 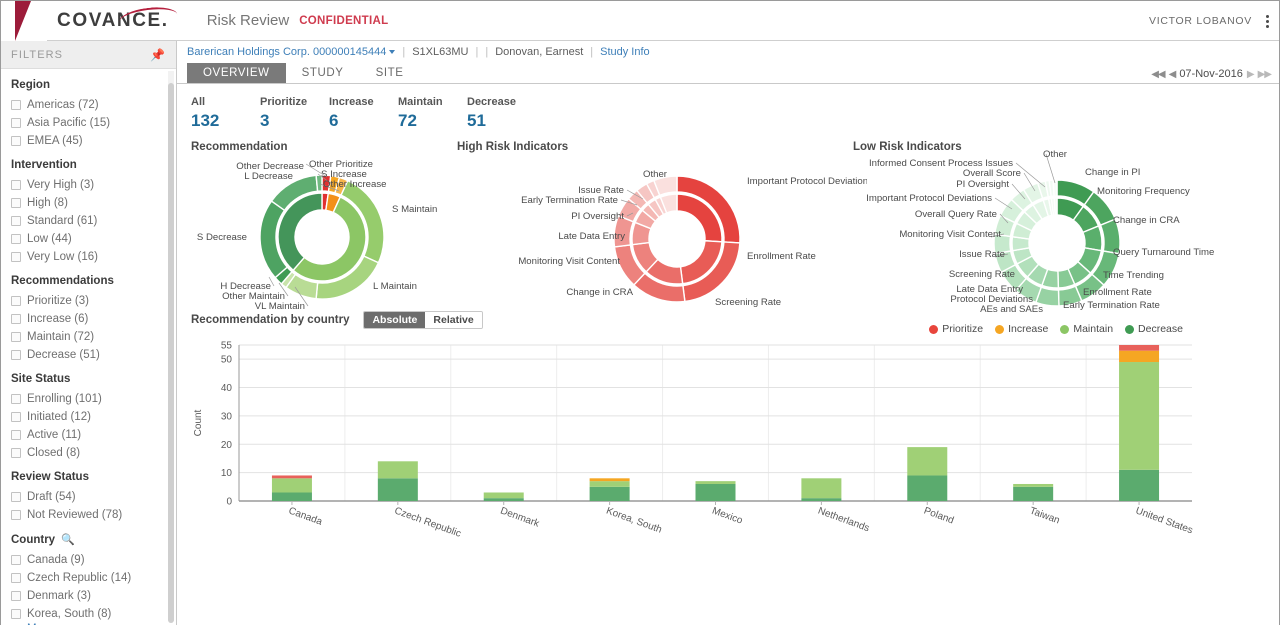 I want to click on filter-checkbox-item: Czech Republic (14), so click(x=93, y=578).